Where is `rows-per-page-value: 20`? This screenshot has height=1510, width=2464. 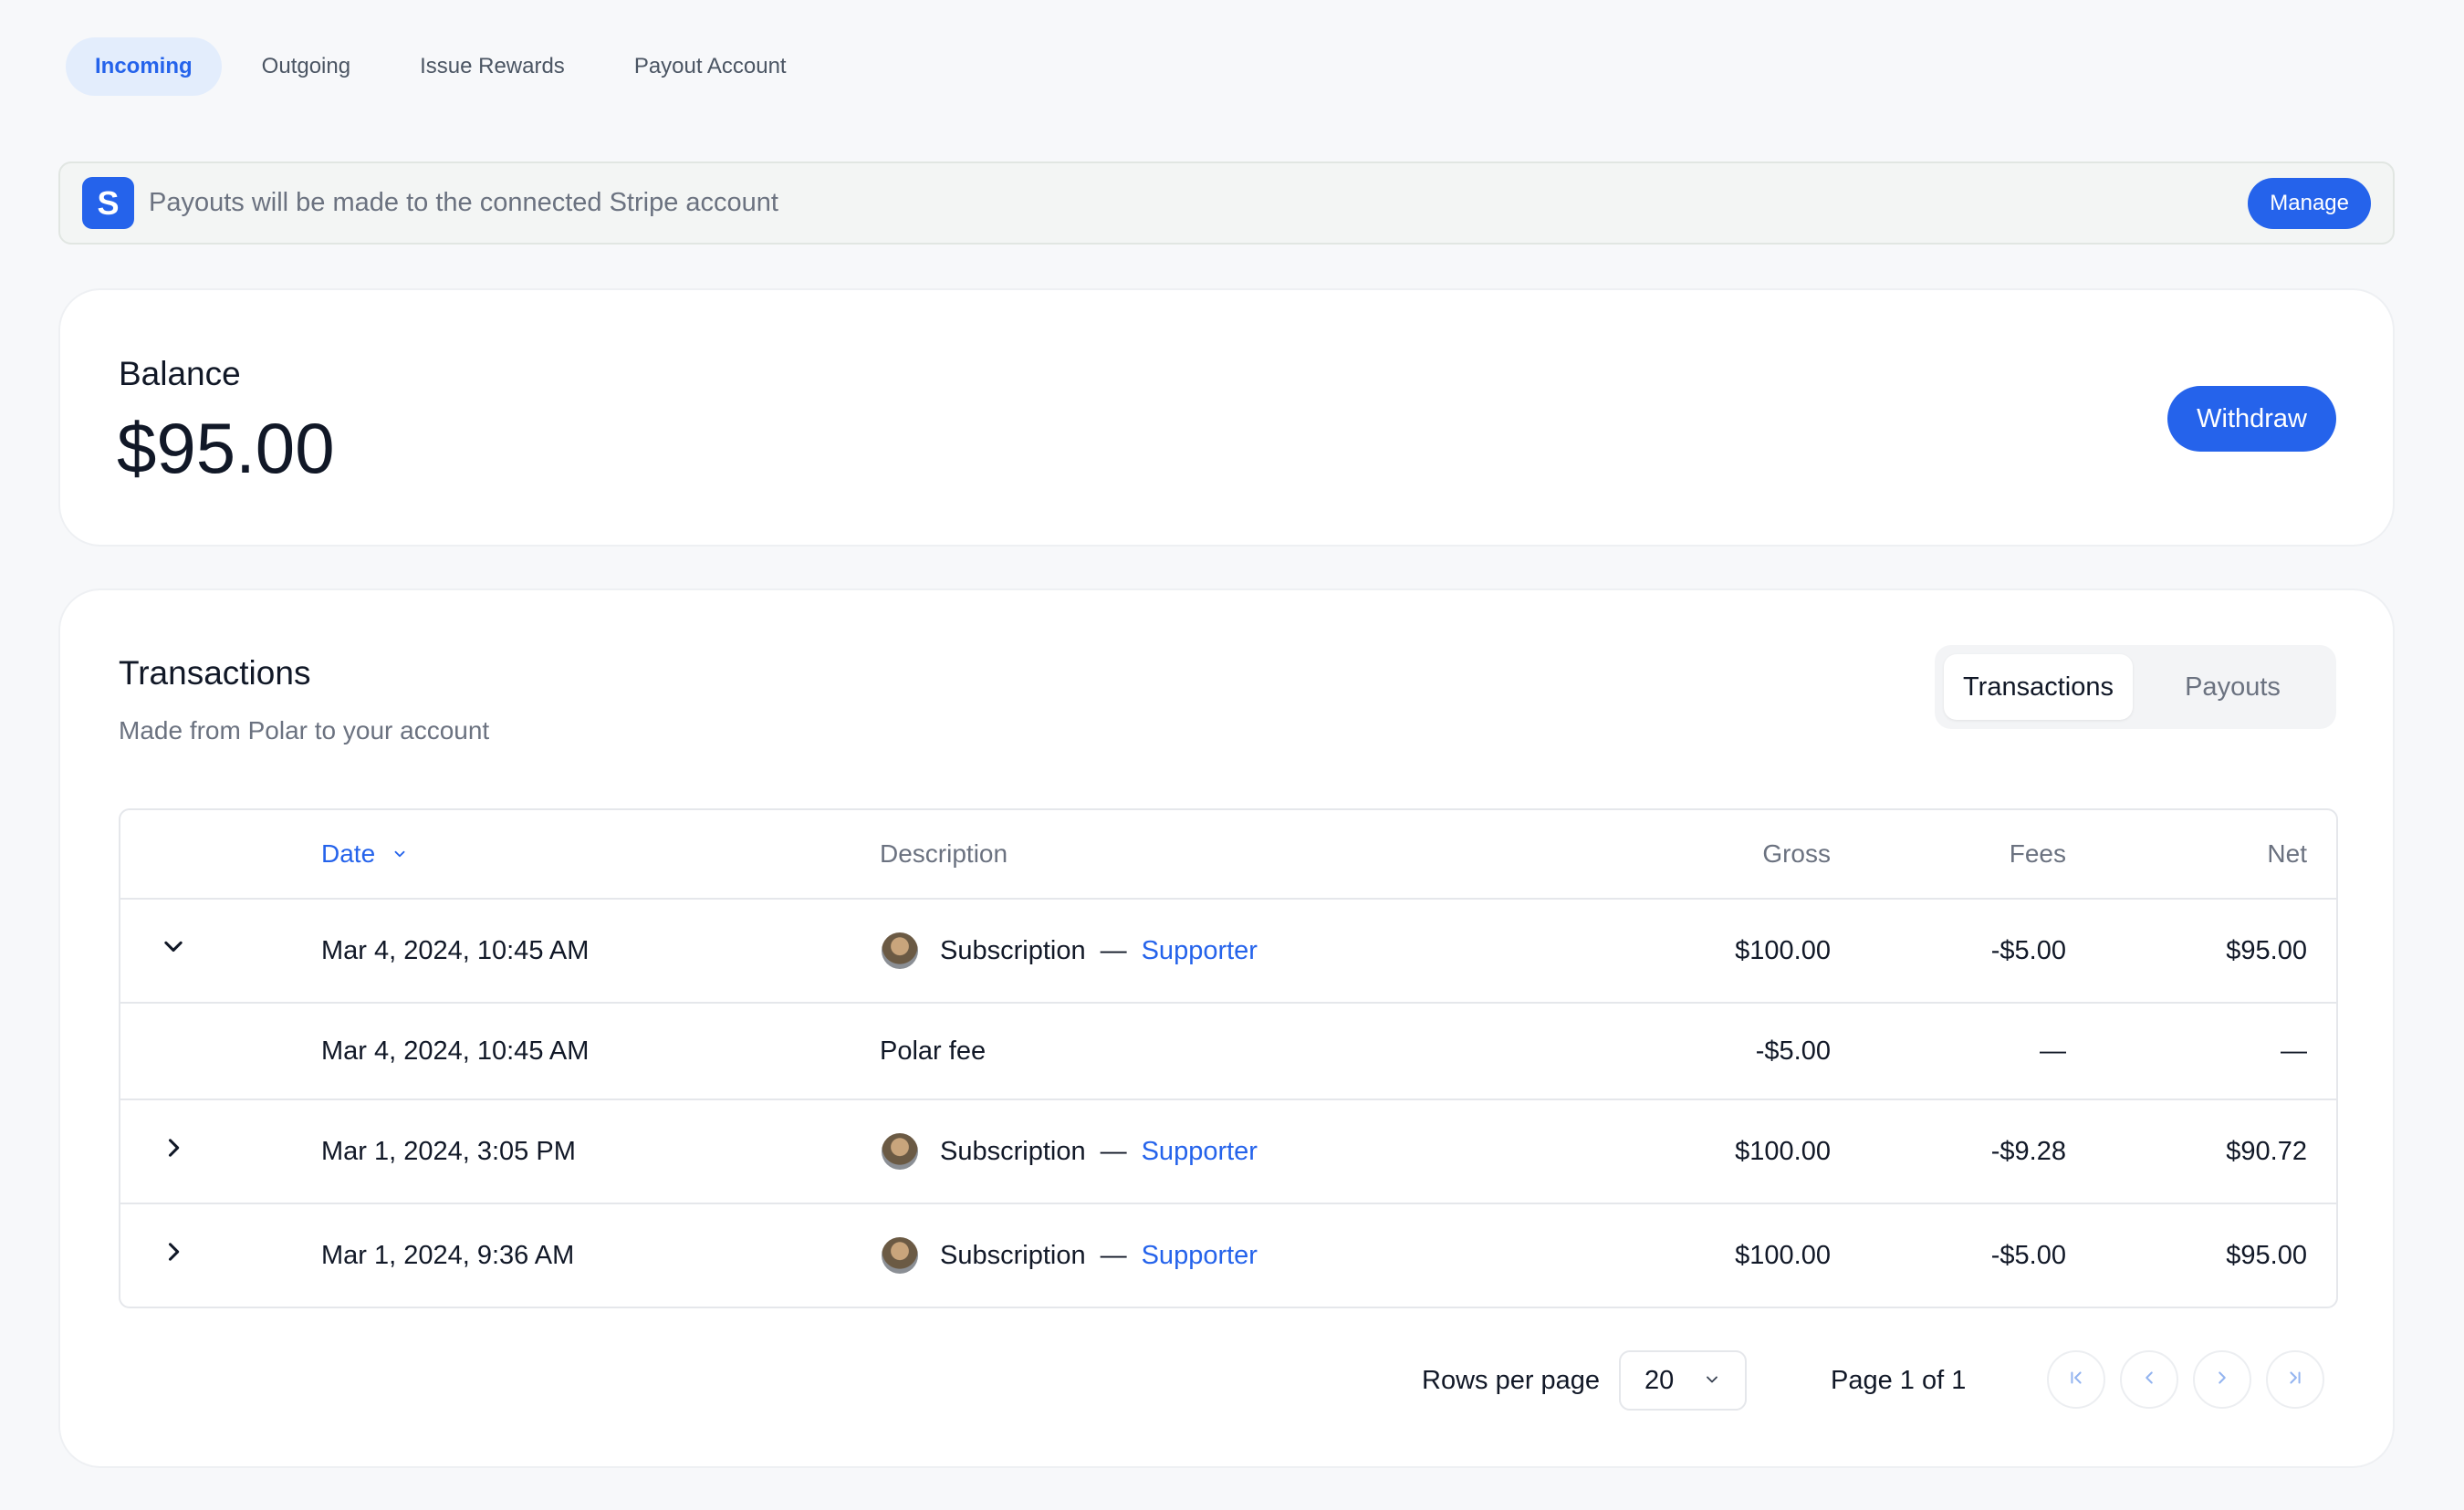
rows-per-page-value: 20 is located at coordinates (1659, 1380).